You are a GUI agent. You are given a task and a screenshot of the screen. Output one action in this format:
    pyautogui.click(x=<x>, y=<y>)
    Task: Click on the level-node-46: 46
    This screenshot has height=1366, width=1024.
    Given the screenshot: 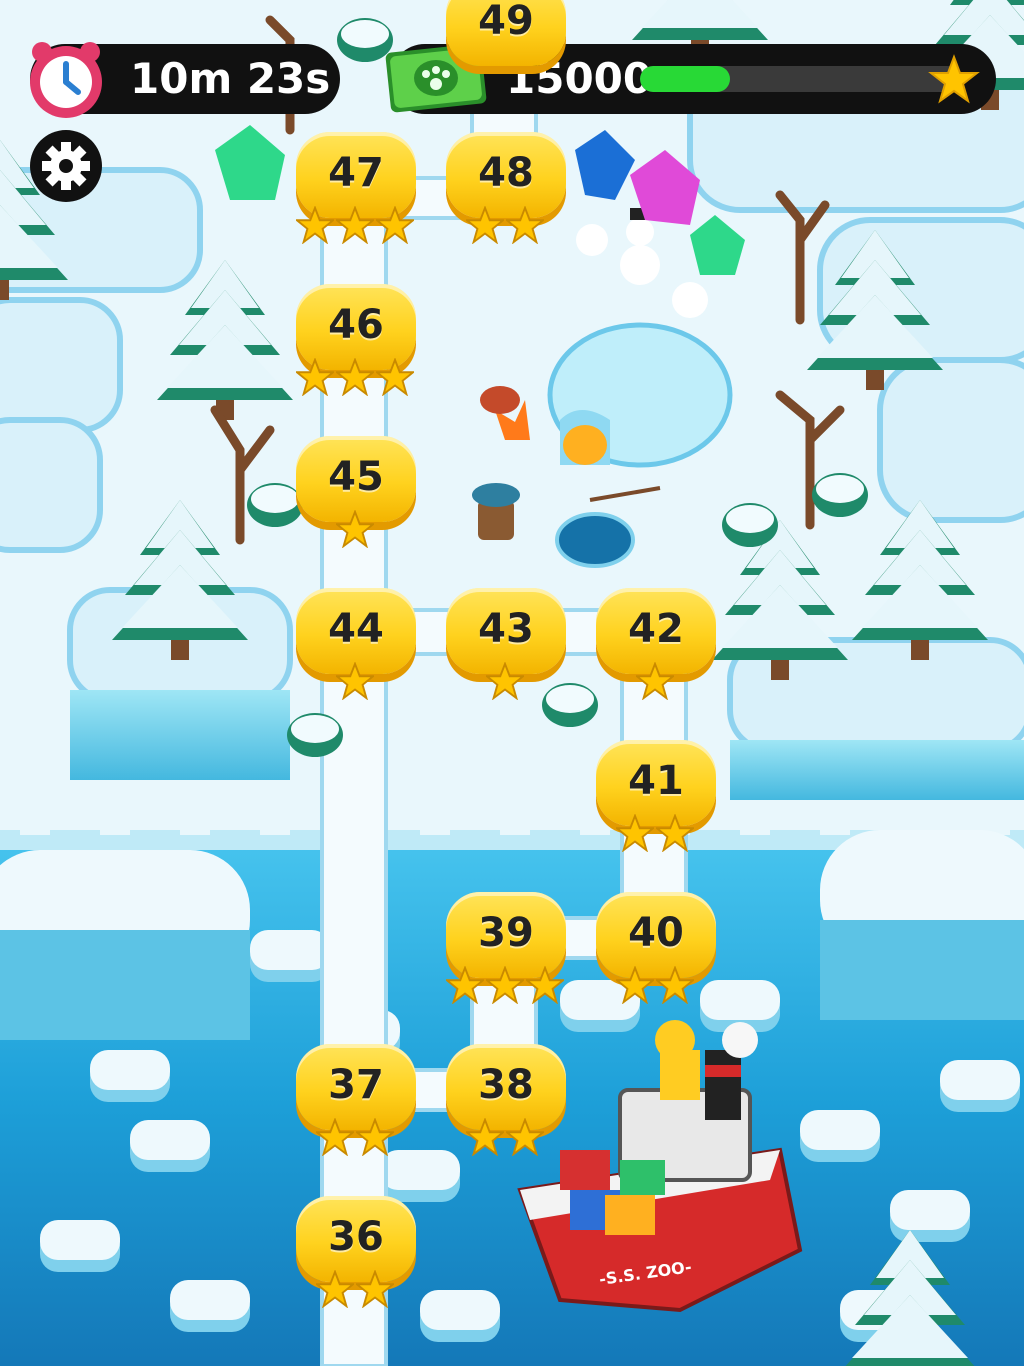 What is the action you would take?
    pyautogui.click(x=355, y=340)
    